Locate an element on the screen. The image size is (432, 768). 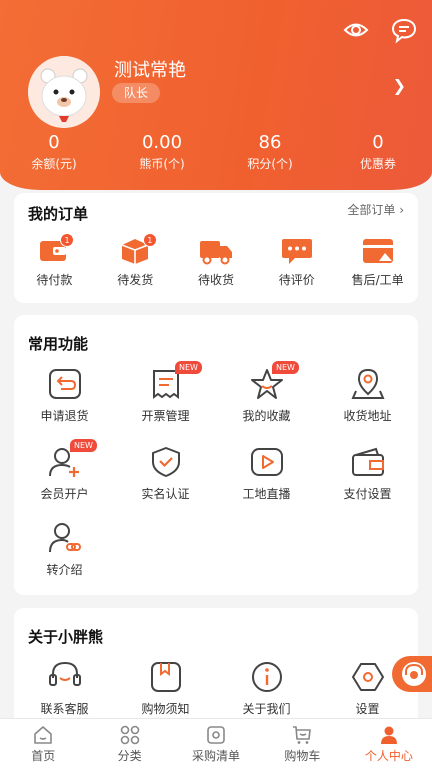
functions-row-1: 申请退货 NEW 开票管理 NEW 我的收藏 收货地址 is located at coordinates (216, 392).